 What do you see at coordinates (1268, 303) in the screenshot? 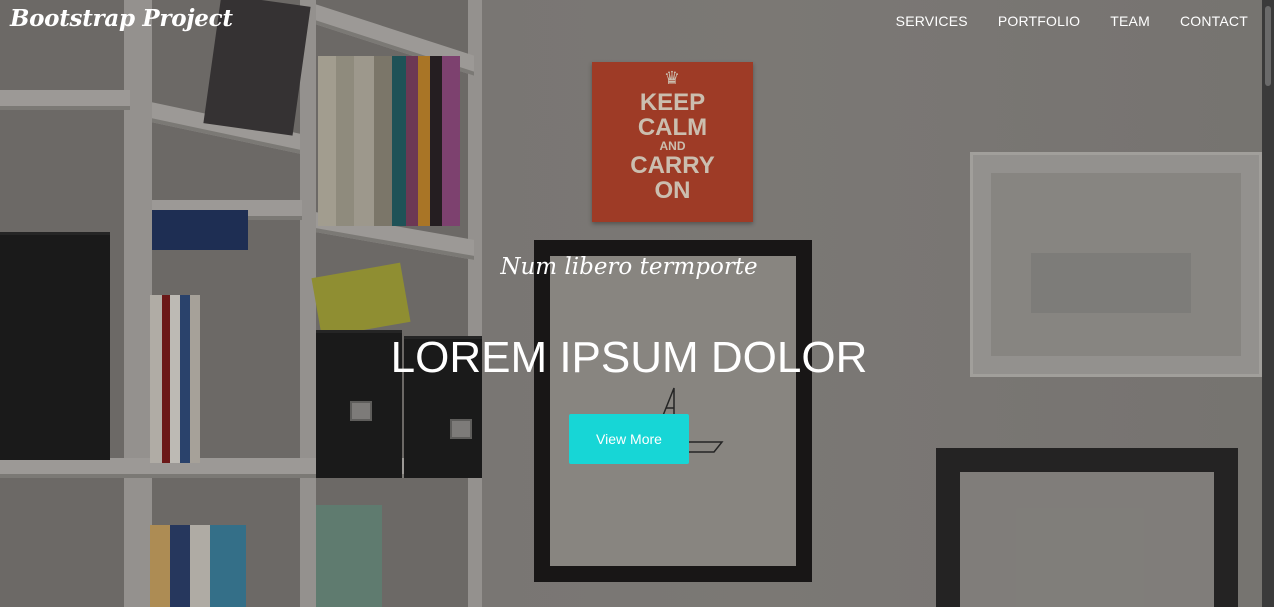
I see `page-scrollbar` at bounding box center [1268, 303].